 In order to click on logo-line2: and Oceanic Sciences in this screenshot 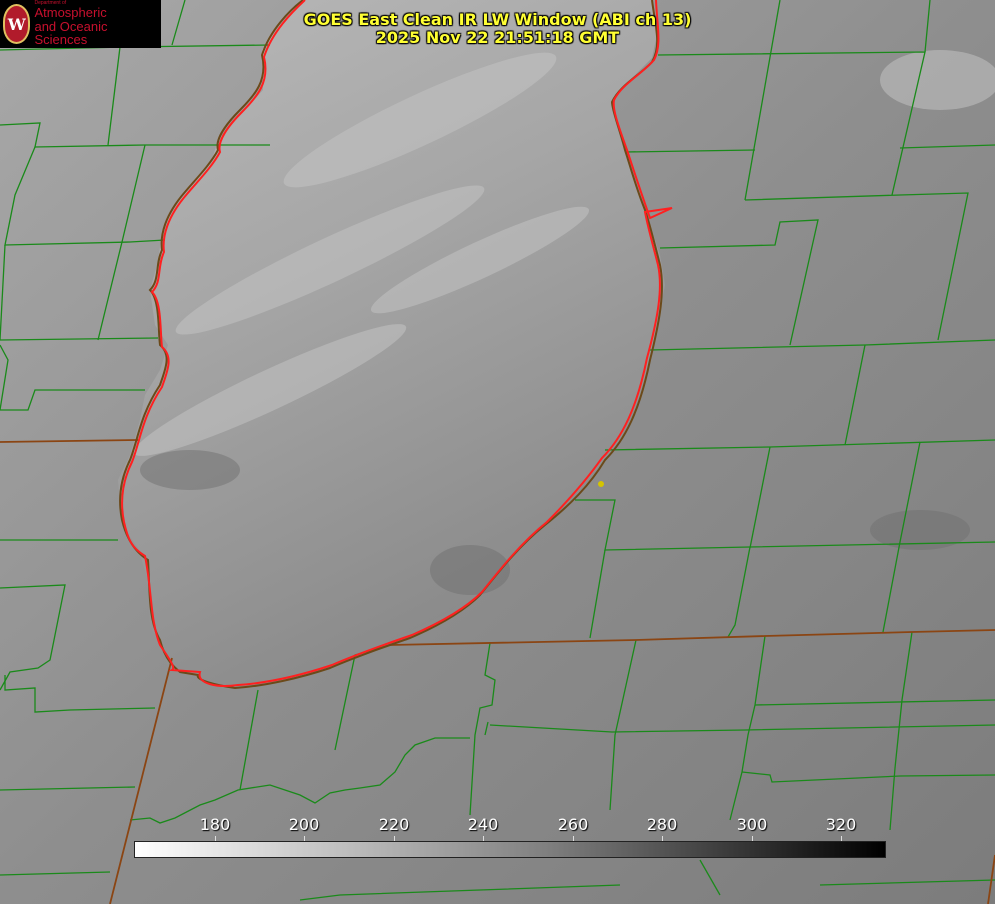, I will do `click(71, 33)`.